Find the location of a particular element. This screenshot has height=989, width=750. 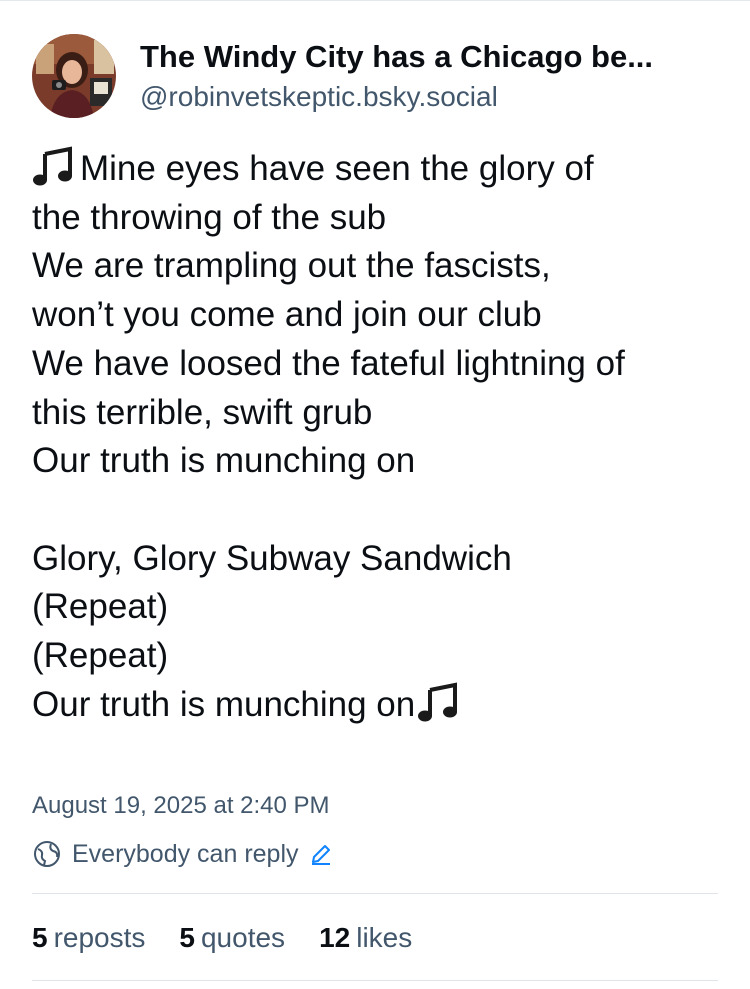

likes-count: 12 is located at coordinates (335, 937).